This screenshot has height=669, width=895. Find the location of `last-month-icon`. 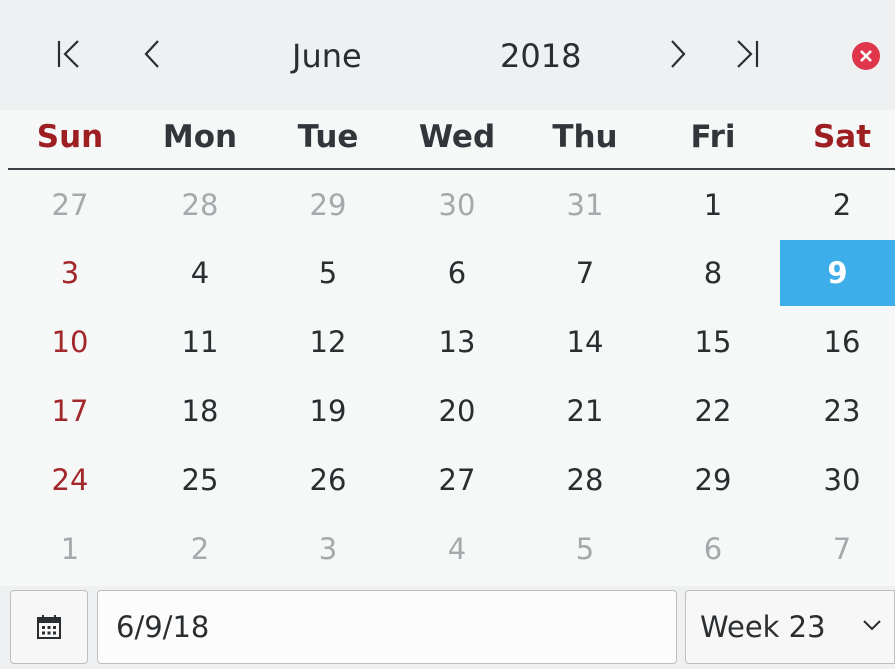

last-month-icon is located at coordinates (748, 54).